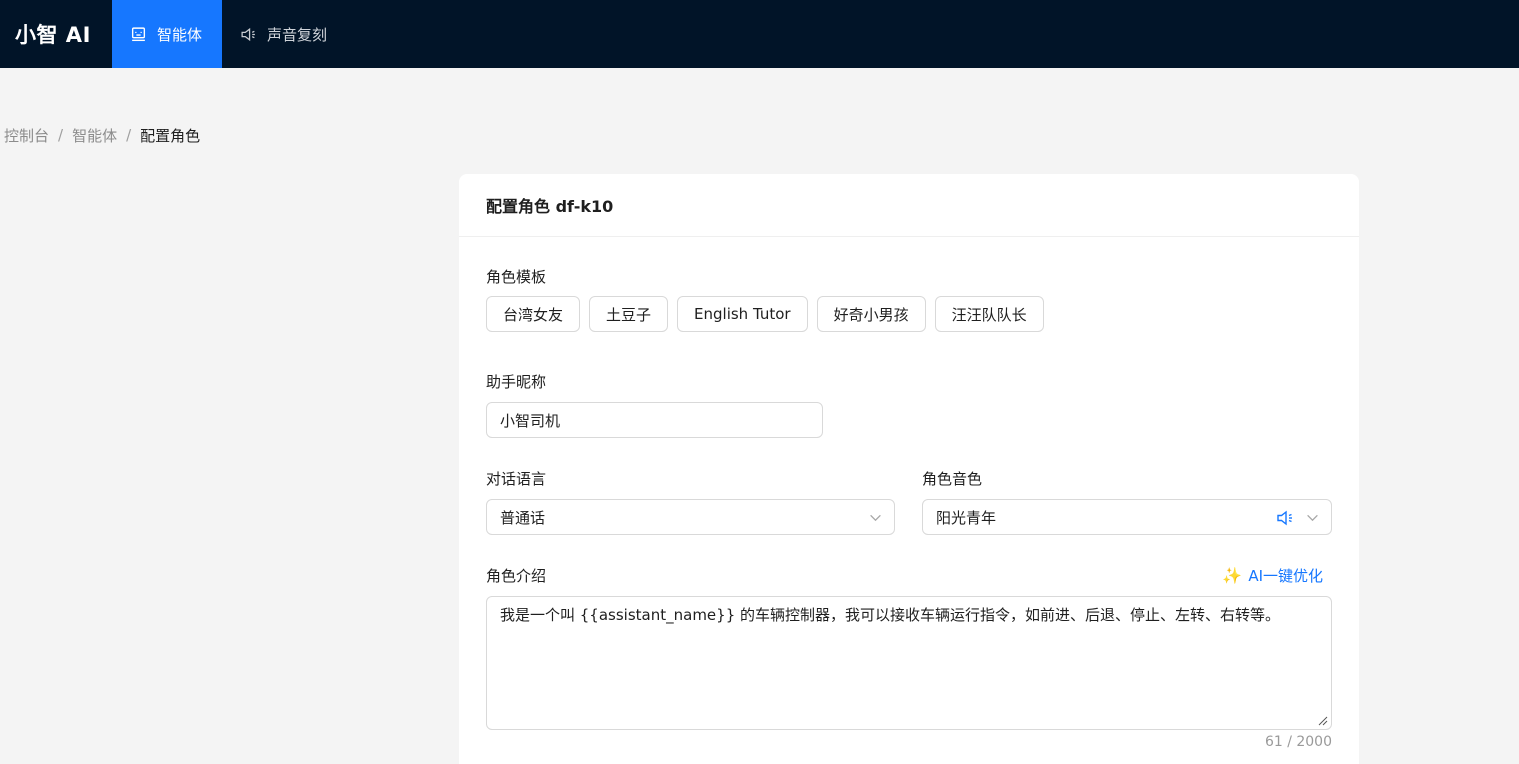 The image size is (1519, 764). Describe the element at coordinates (297, 34) in the screenshot. I see `nav-item-label: 声音复刻` at that location.